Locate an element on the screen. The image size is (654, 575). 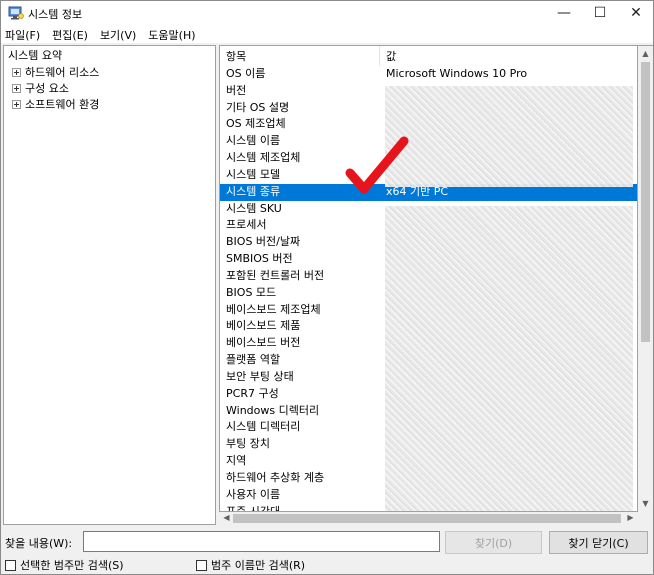
horizontal-scrollbar: ◀ ▶ is located at coordinates (428, 518).